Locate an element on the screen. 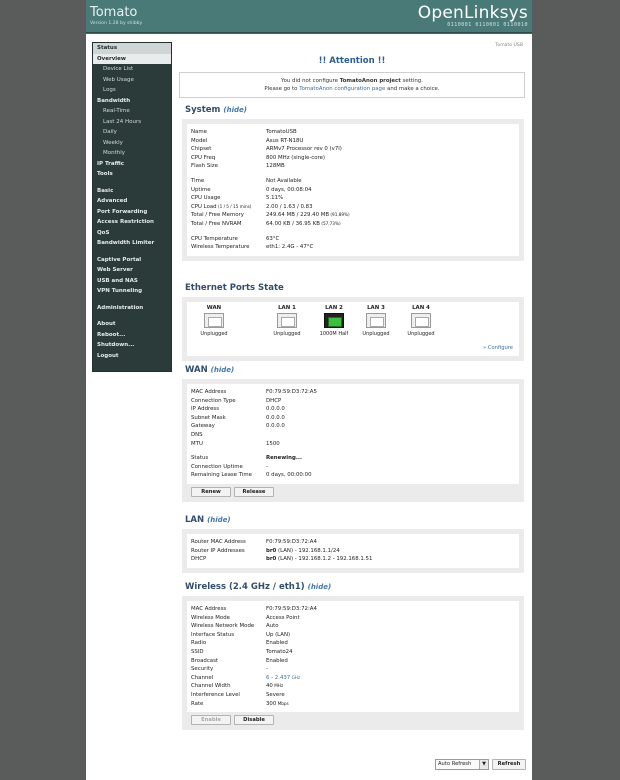  row-value-text: Access Point is located at coordinates (283, 617).